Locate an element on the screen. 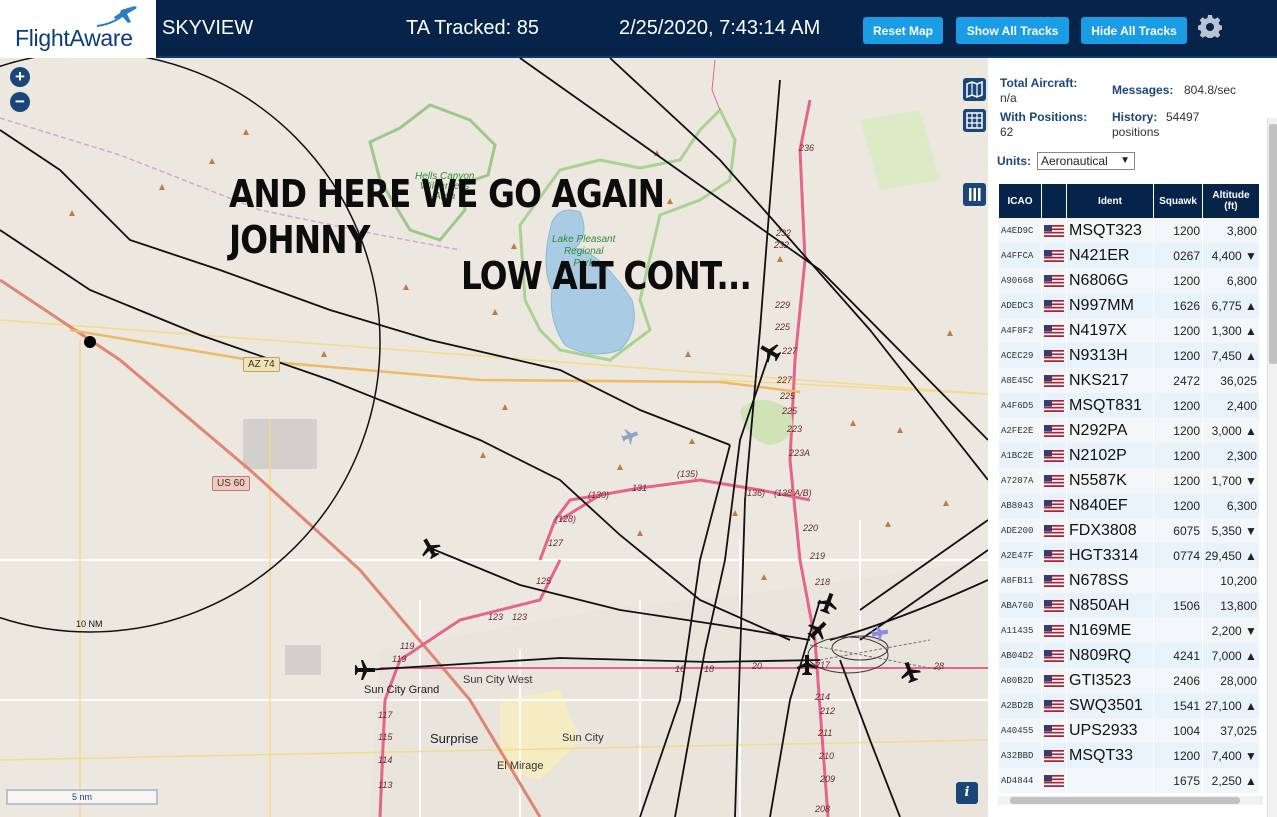 The height and width of the screenshot is (817, 1277). horizontal-scrollbar is located at coordinates (1130, 800).